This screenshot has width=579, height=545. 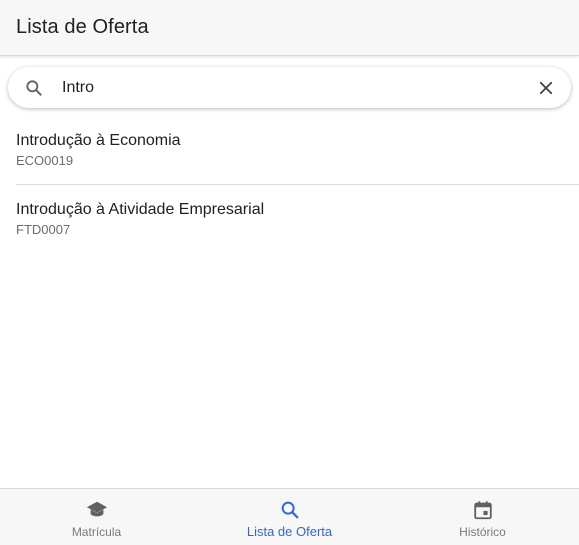 What do you see at coordinates (98, 140) in the screenshot?
I see `course-title: Introdução à Economia` at bounding box center [98, 140].